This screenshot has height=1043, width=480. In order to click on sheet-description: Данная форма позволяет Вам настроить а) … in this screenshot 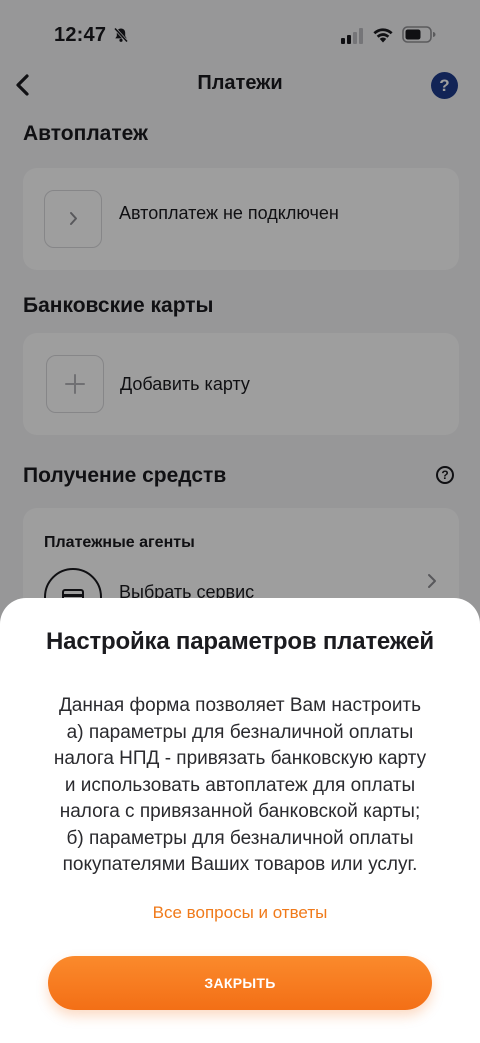, I will do `click(240, 785)`.